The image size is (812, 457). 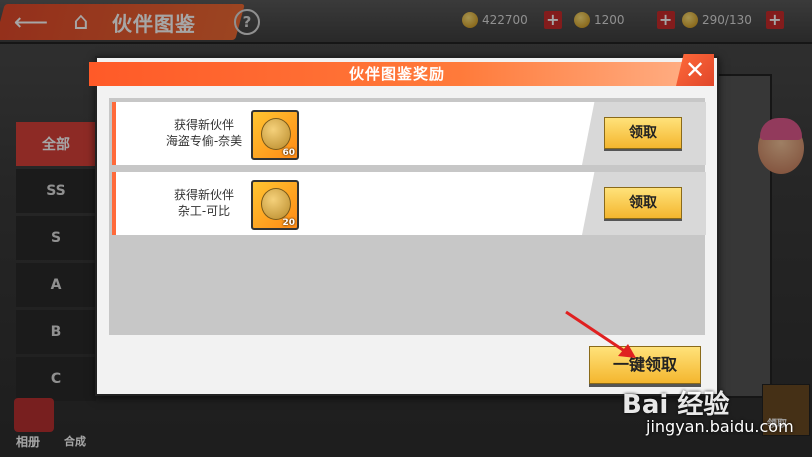 What do you see at coordinates (676, 405) in the screenshot?
I see `baidu-watermark-logo: Bai 经验` at bounding box center [676, 405].